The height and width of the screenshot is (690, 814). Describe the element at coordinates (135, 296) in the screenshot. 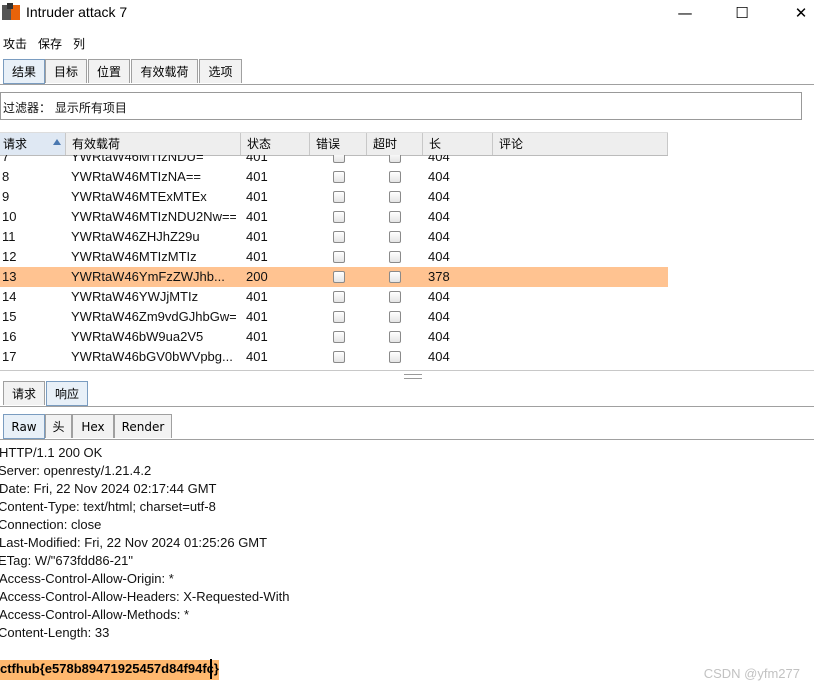

I see `cell-payload: YWRtaW46YWJjMTIz` at that location.